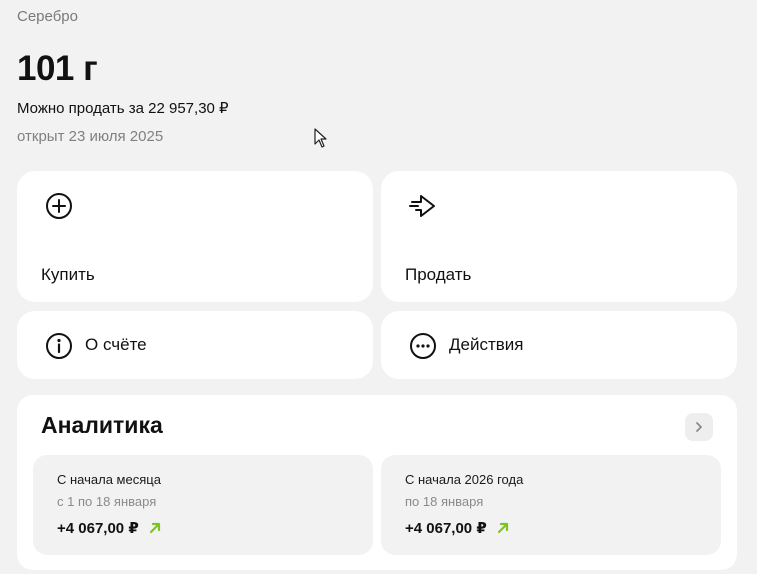  I want to click on more-actions-label: Действия, so click(486, 344).